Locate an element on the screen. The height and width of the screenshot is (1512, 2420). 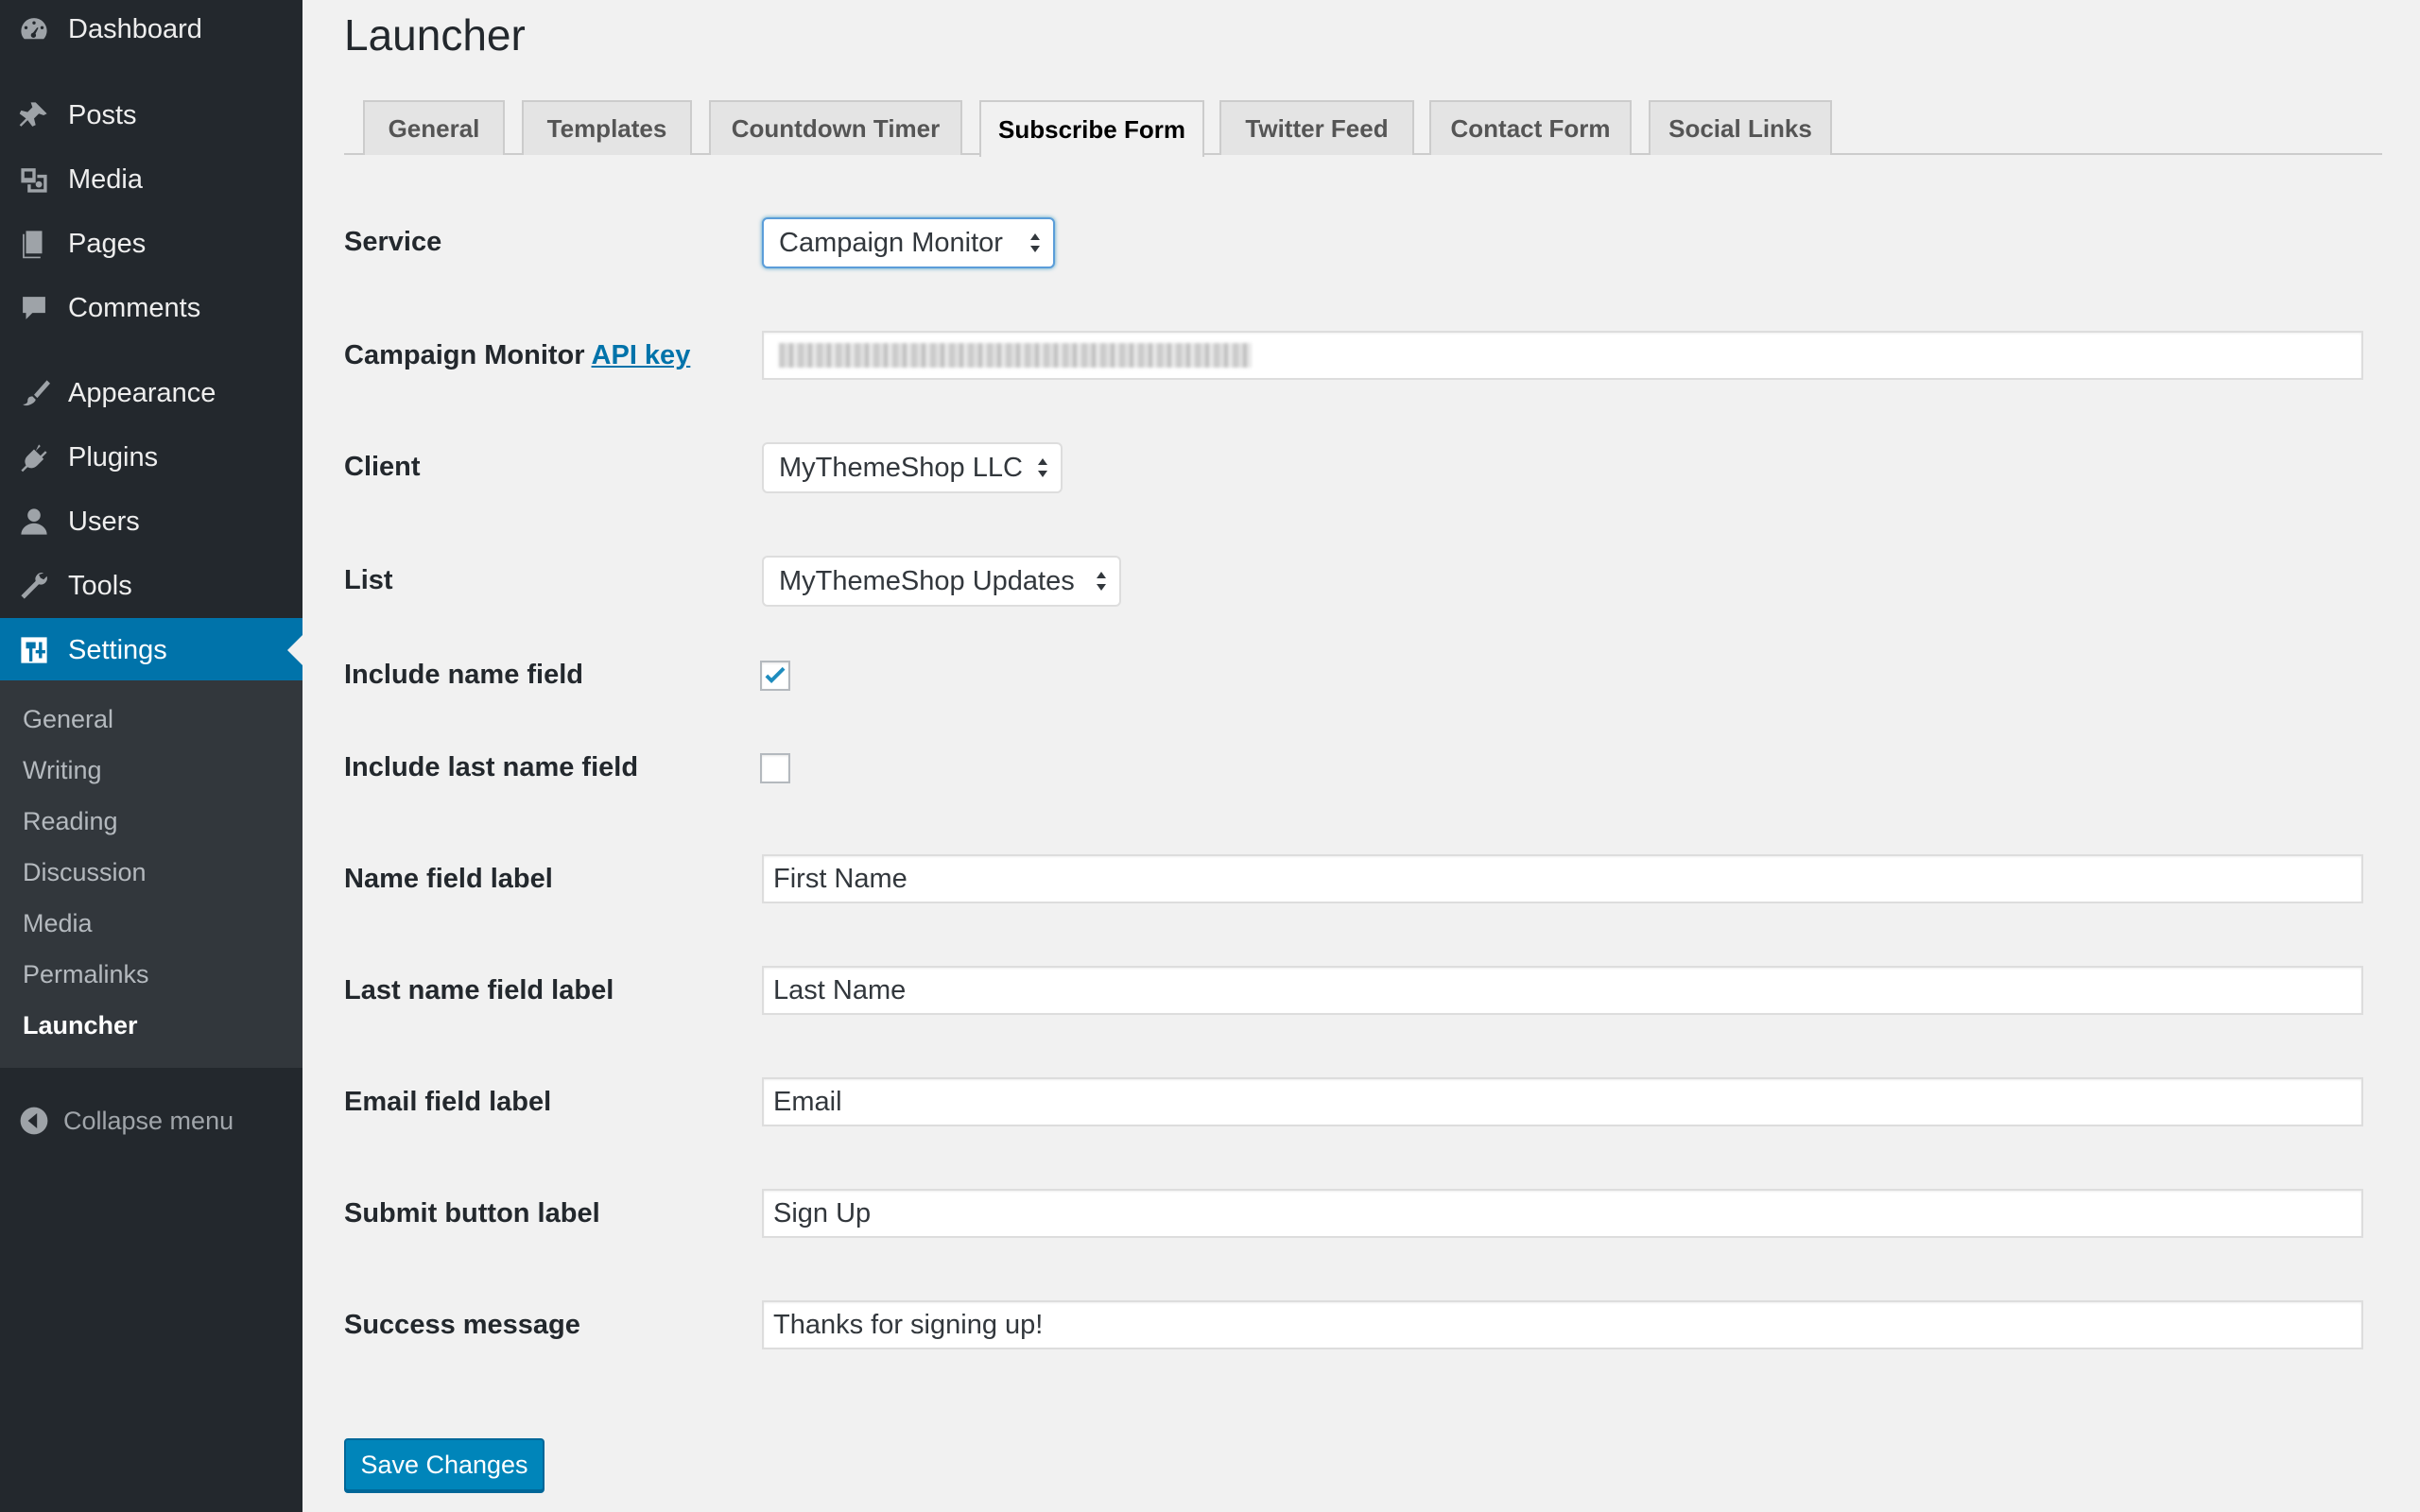
name-field-label-input: First Name is located at coordinates (1562, 878).